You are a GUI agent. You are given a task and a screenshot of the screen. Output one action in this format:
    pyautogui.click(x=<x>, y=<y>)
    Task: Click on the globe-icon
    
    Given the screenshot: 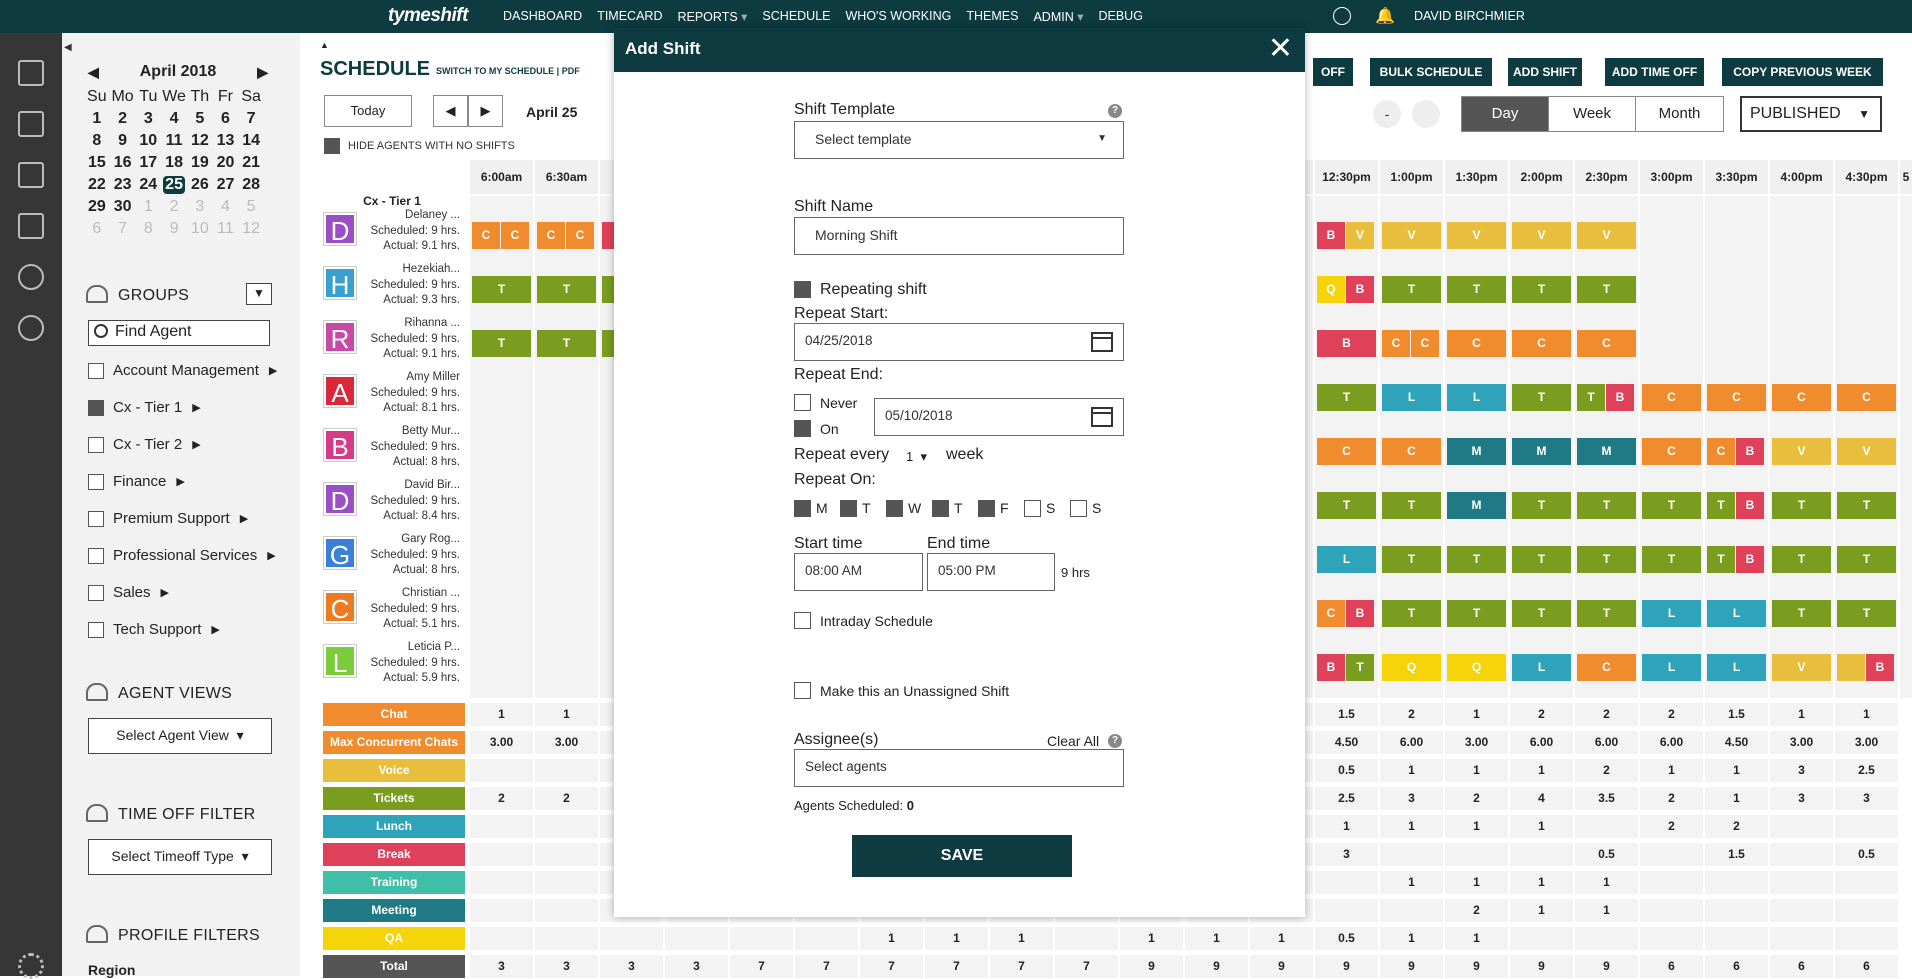 What is the action you would take?
    pyautogui.click(x=1342, y=16)
    